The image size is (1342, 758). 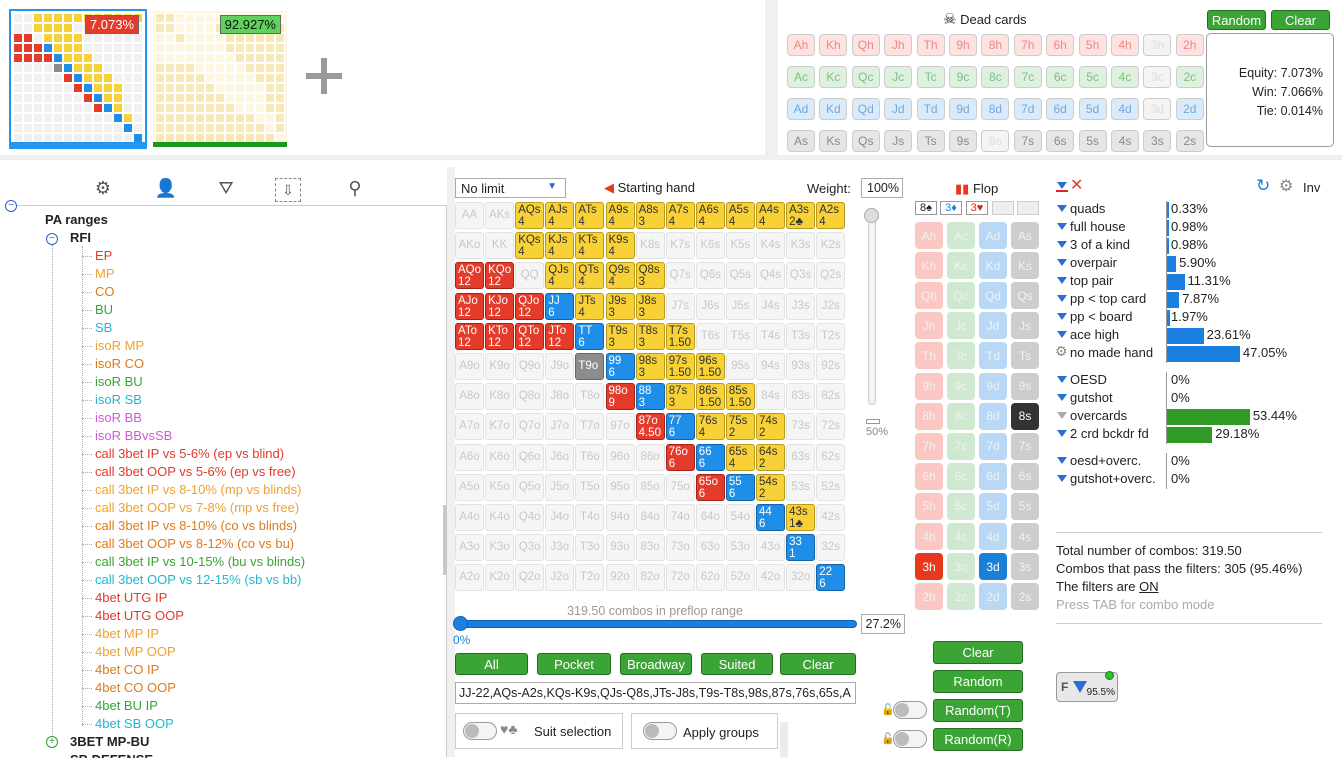 What do you see at coordinates (500, 548) in the screenshot?
I see `hand-cell: K3o` at bounding box center [500, 548].